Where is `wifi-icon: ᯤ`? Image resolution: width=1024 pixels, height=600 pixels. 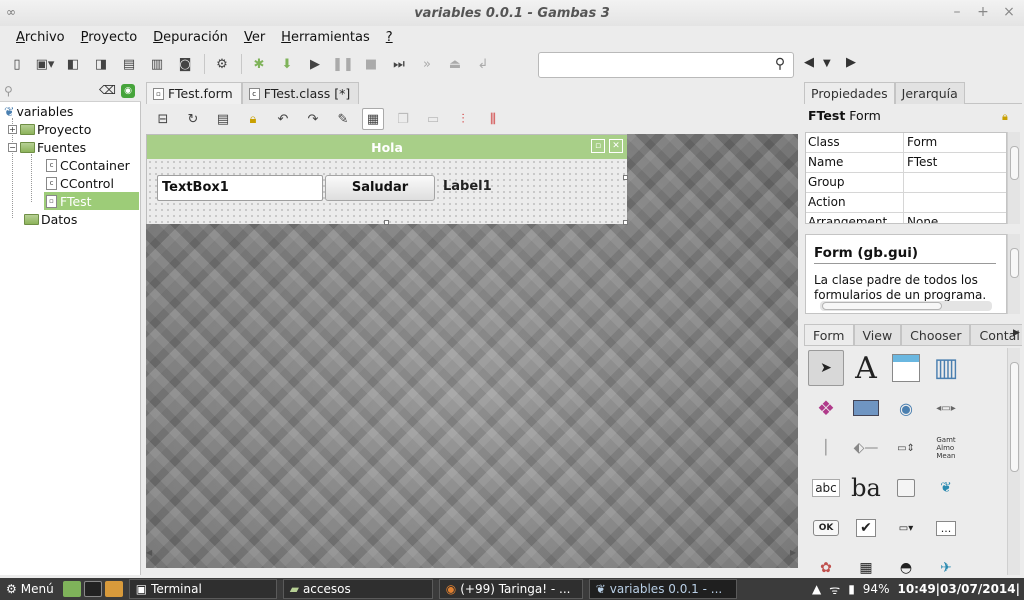 wifi-icon: ᯤ is located at coordinates (834, 589).